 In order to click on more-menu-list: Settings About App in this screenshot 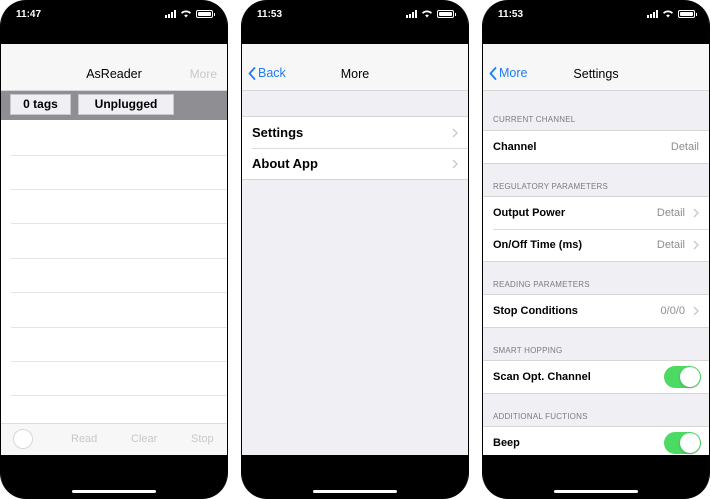, I will do `click(355, 148)`.